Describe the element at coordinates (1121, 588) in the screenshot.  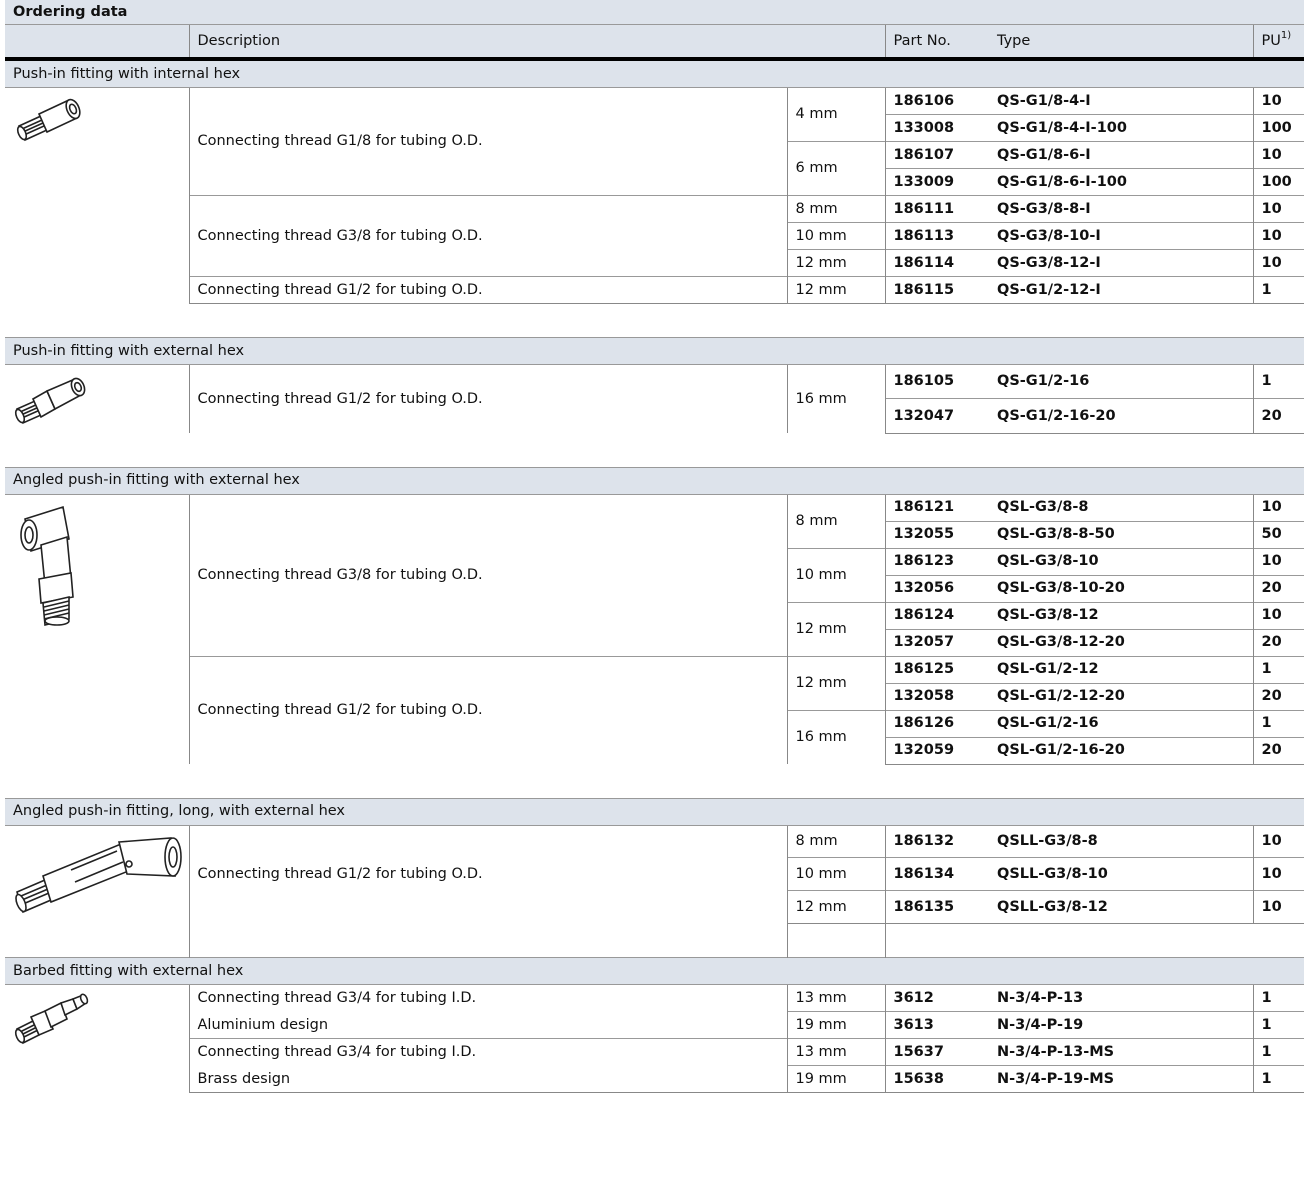
I see `type-code: QSL-G3/8-10-20` at that location.